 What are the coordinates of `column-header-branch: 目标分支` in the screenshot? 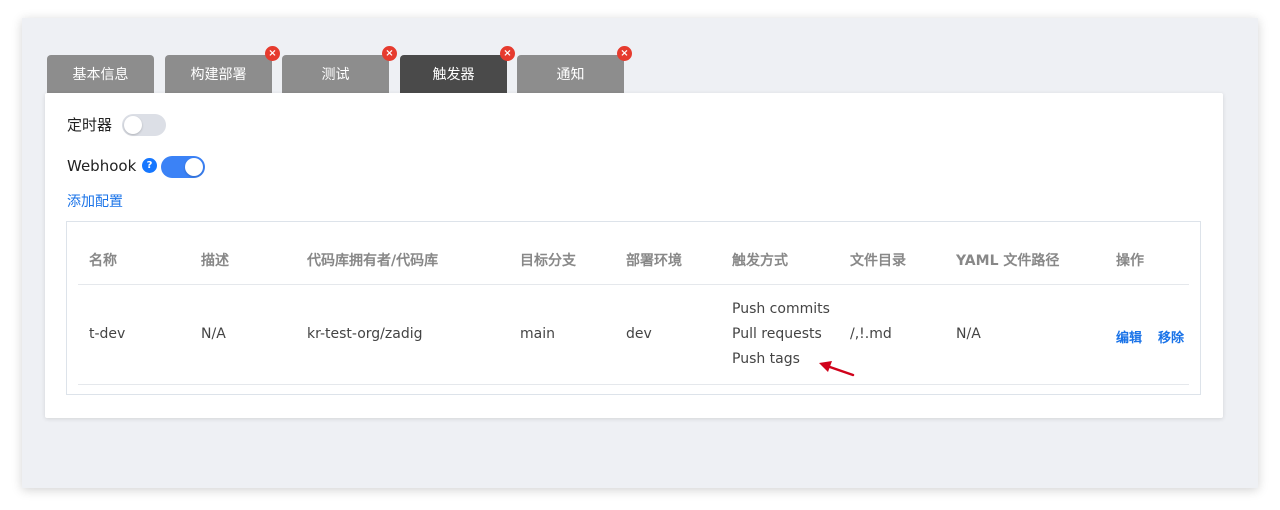 It's located at (548, 261).